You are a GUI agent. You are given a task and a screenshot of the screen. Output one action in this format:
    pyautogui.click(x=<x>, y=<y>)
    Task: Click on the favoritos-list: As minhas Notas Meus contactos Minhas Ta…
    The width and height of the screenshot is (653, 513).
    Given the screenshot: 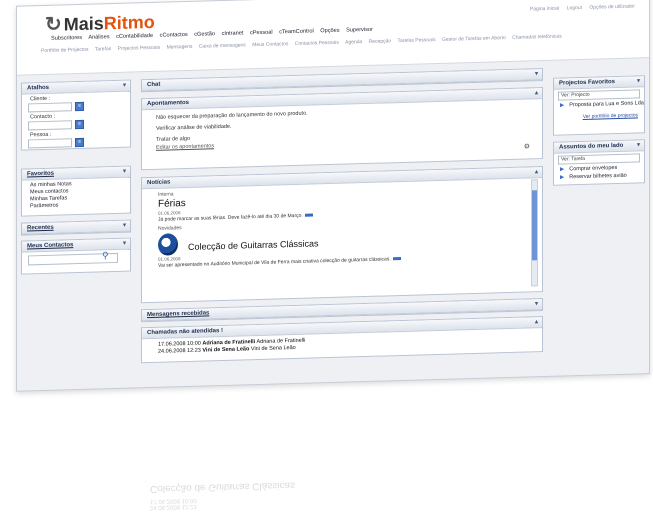 What is the action you would take?
    pyautogui.click(x=76, y=195)
    